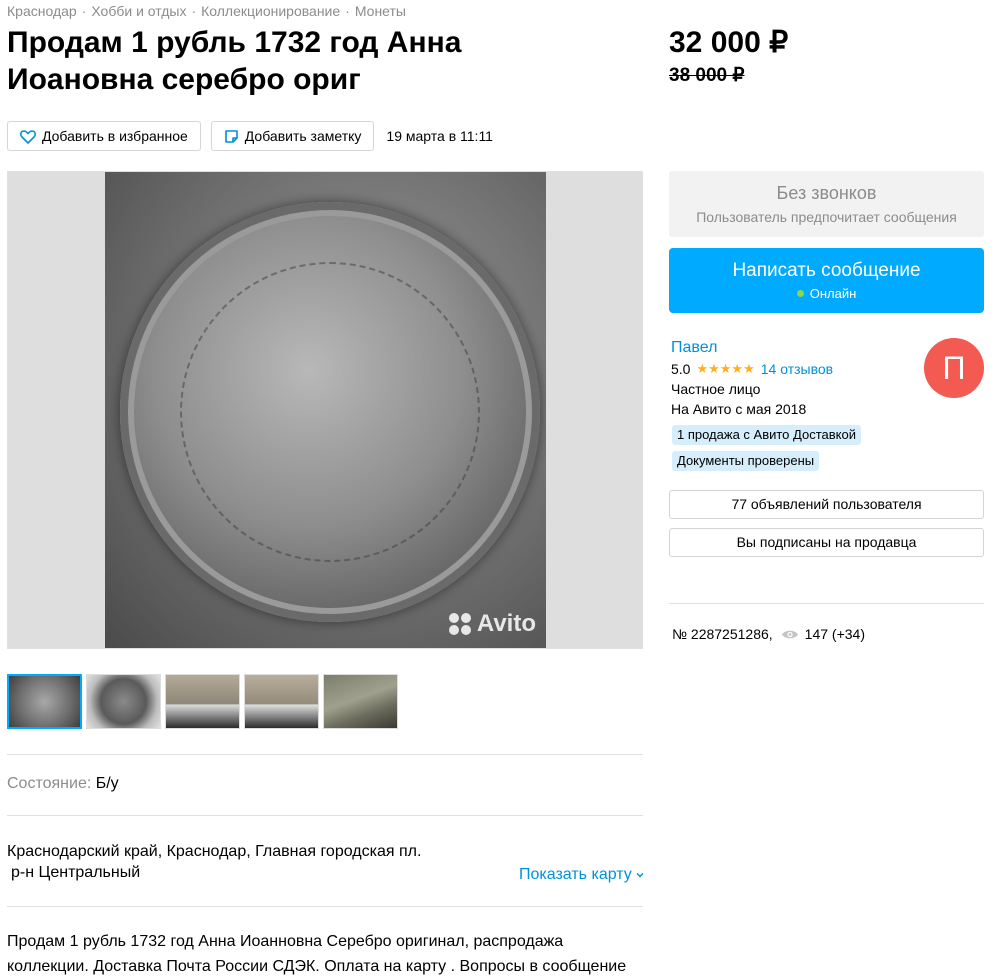 Image resolution: width=998 pixels, height=980 pixels. I want to click on avito-logo-icon, so click(459, 624).